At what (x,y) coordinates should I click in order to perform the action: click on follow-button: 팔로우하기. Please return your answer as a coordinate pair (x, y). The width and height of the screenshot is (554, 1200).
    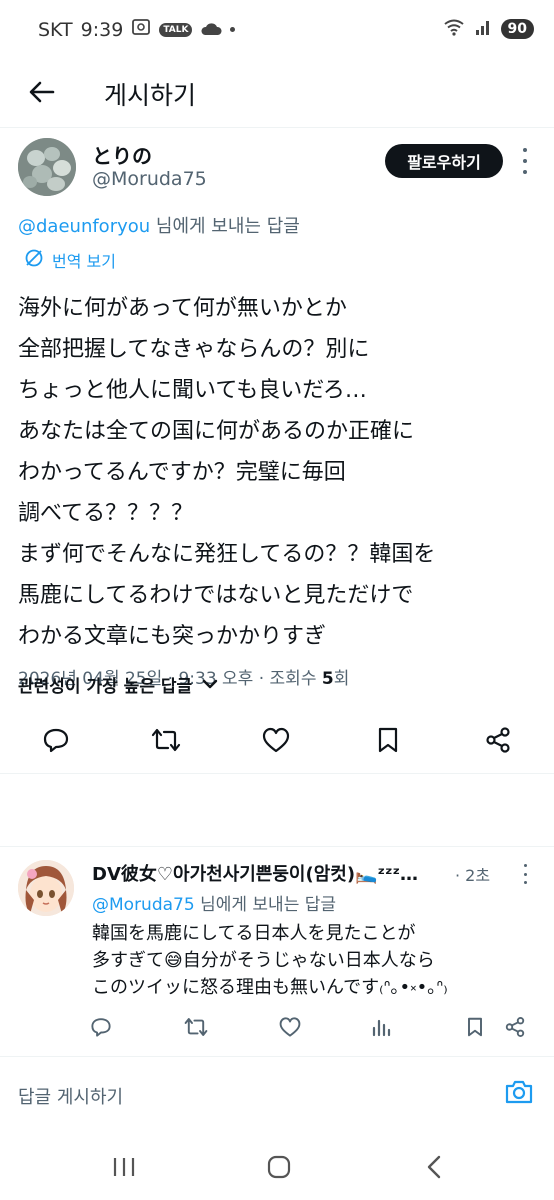
    Looking at the image, I should click on (444, 161).